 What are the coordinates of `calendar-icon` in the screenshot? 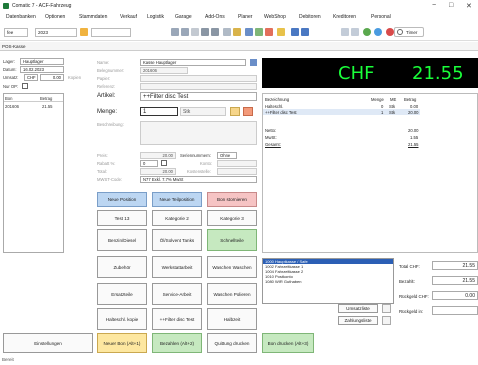 It's located at (281, 32).